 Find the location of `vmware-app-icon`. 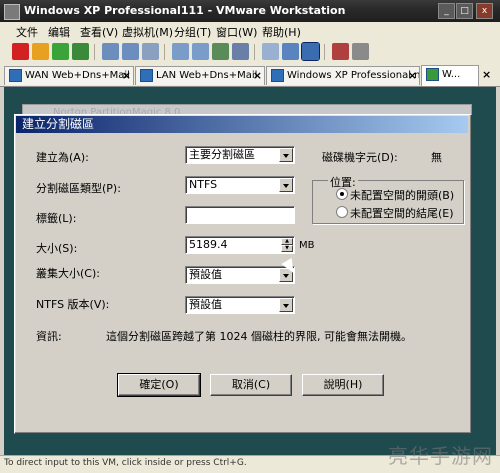

vmware-app-icon is located at coordinates (12, 12).